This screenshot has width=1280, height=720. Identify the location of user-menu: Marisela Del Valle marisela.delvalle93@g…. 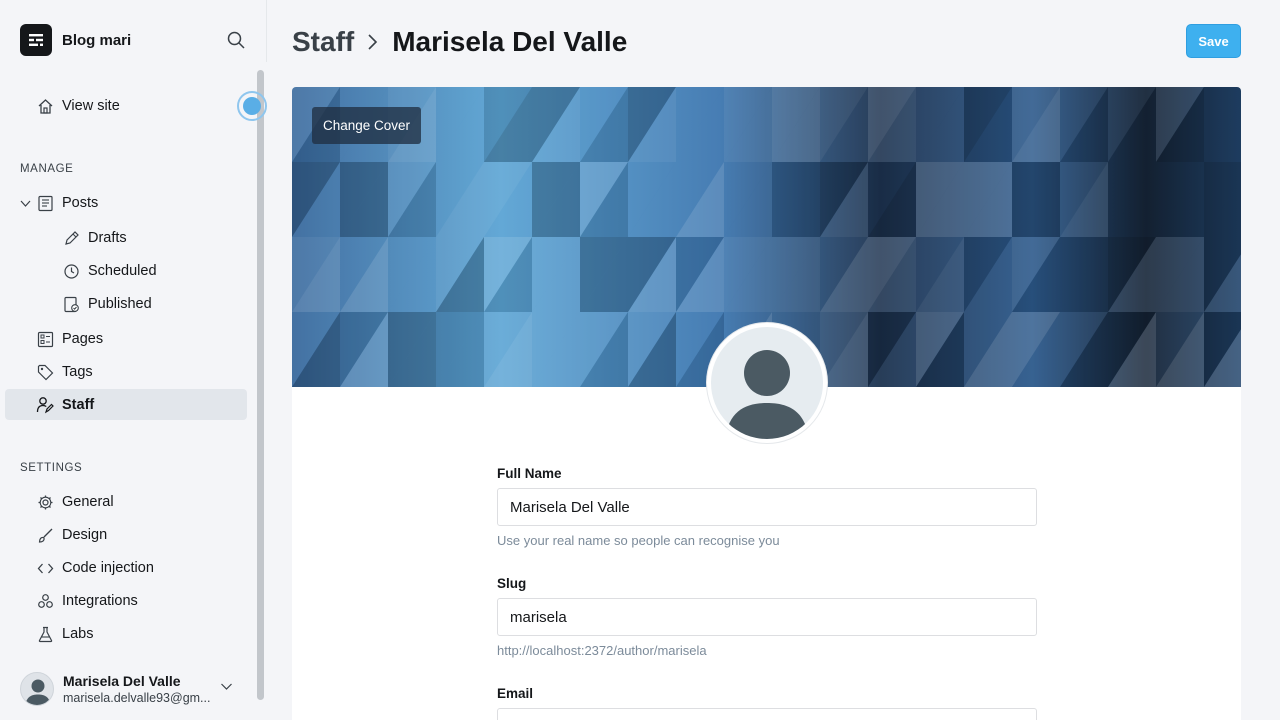
(130, 689).